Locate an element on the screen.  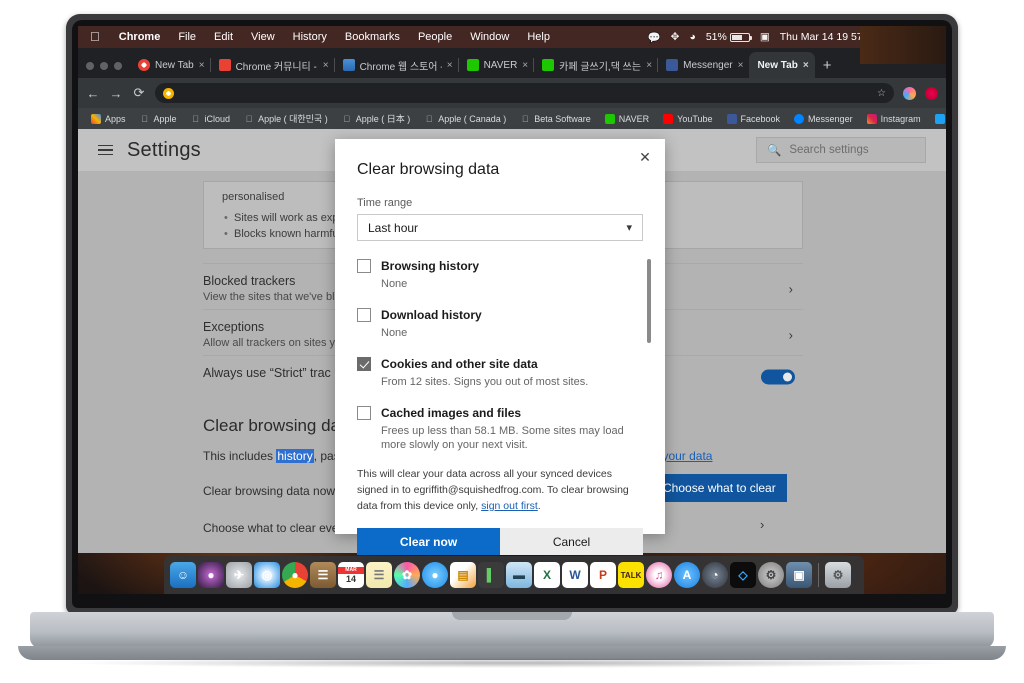
dock-item-launchpad: ✈ is located at coordinates (239, 575).